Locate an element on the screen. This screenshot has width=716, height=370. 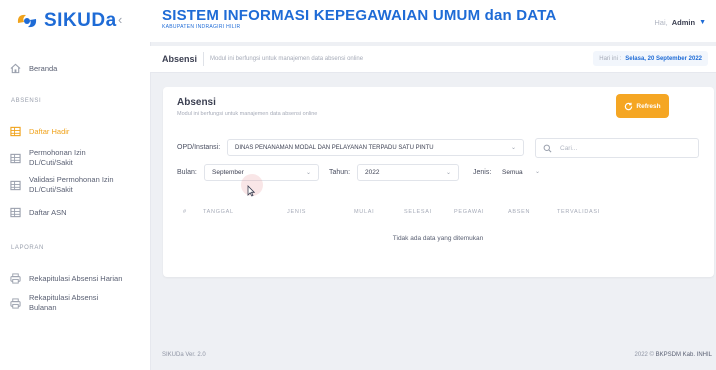
card-title: Absensi is located at coordinates (196, 102).